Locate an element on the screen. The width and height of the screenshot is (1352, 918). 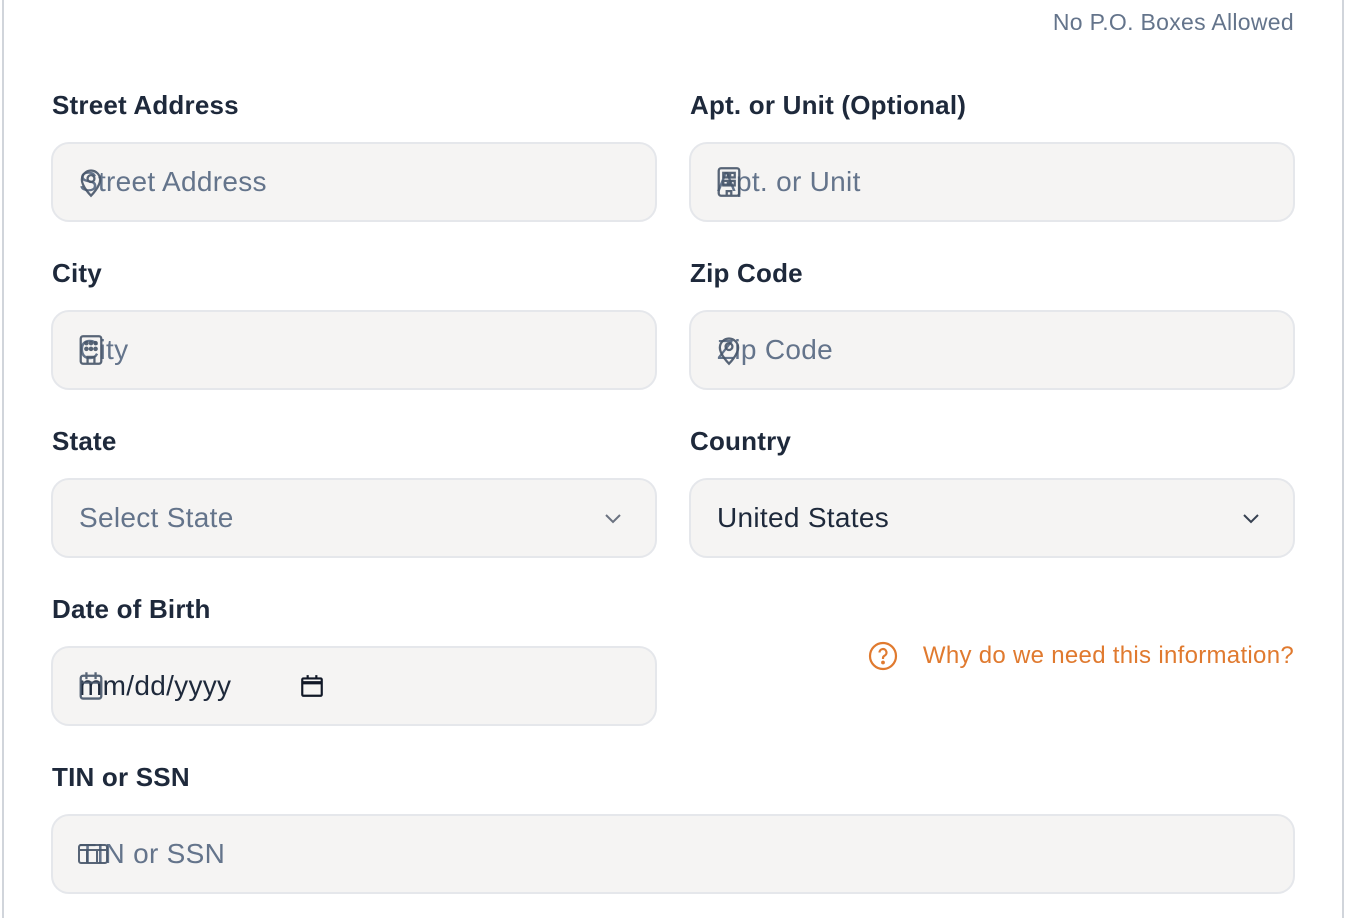
country-select: United States is located at coordinates (992, 518).